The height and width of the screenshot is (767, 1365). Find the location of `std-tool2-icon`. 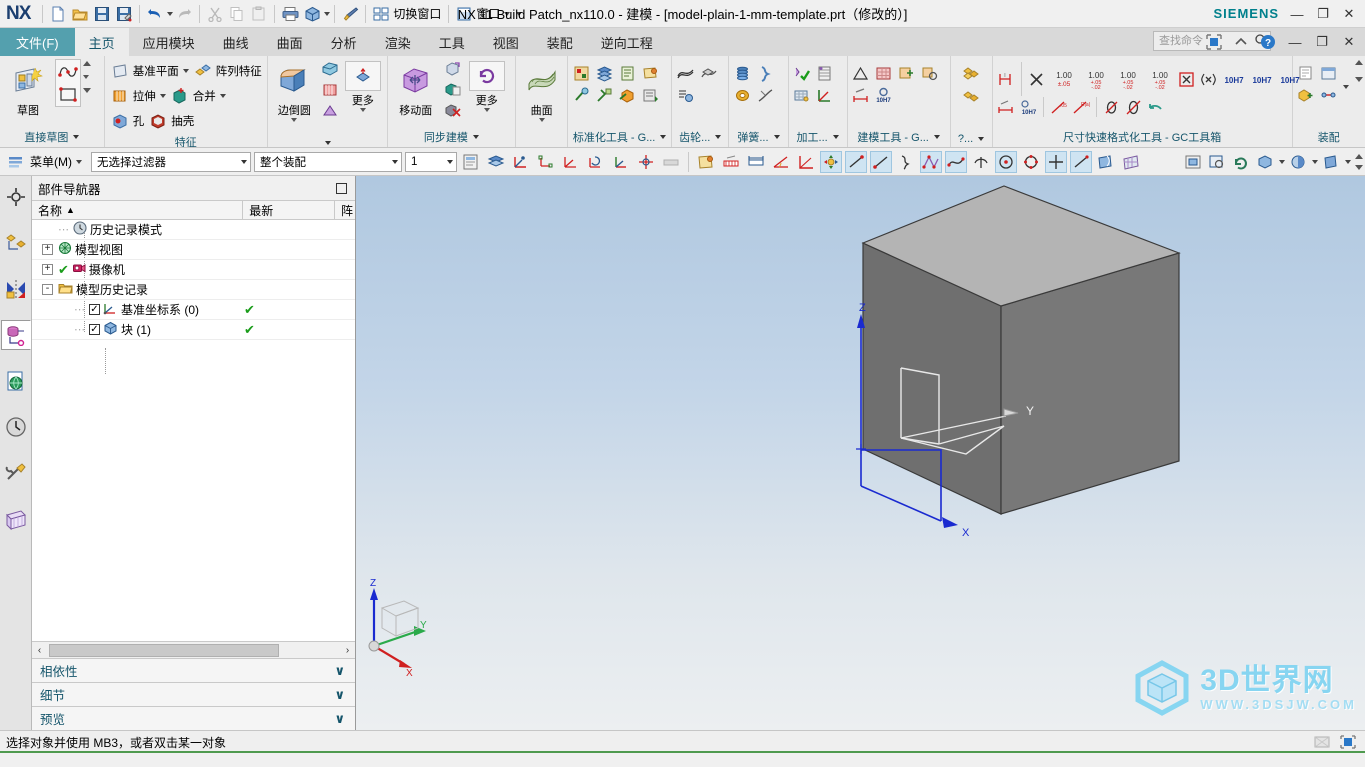

std-tool2-icon is located at coordinates (604, 95).